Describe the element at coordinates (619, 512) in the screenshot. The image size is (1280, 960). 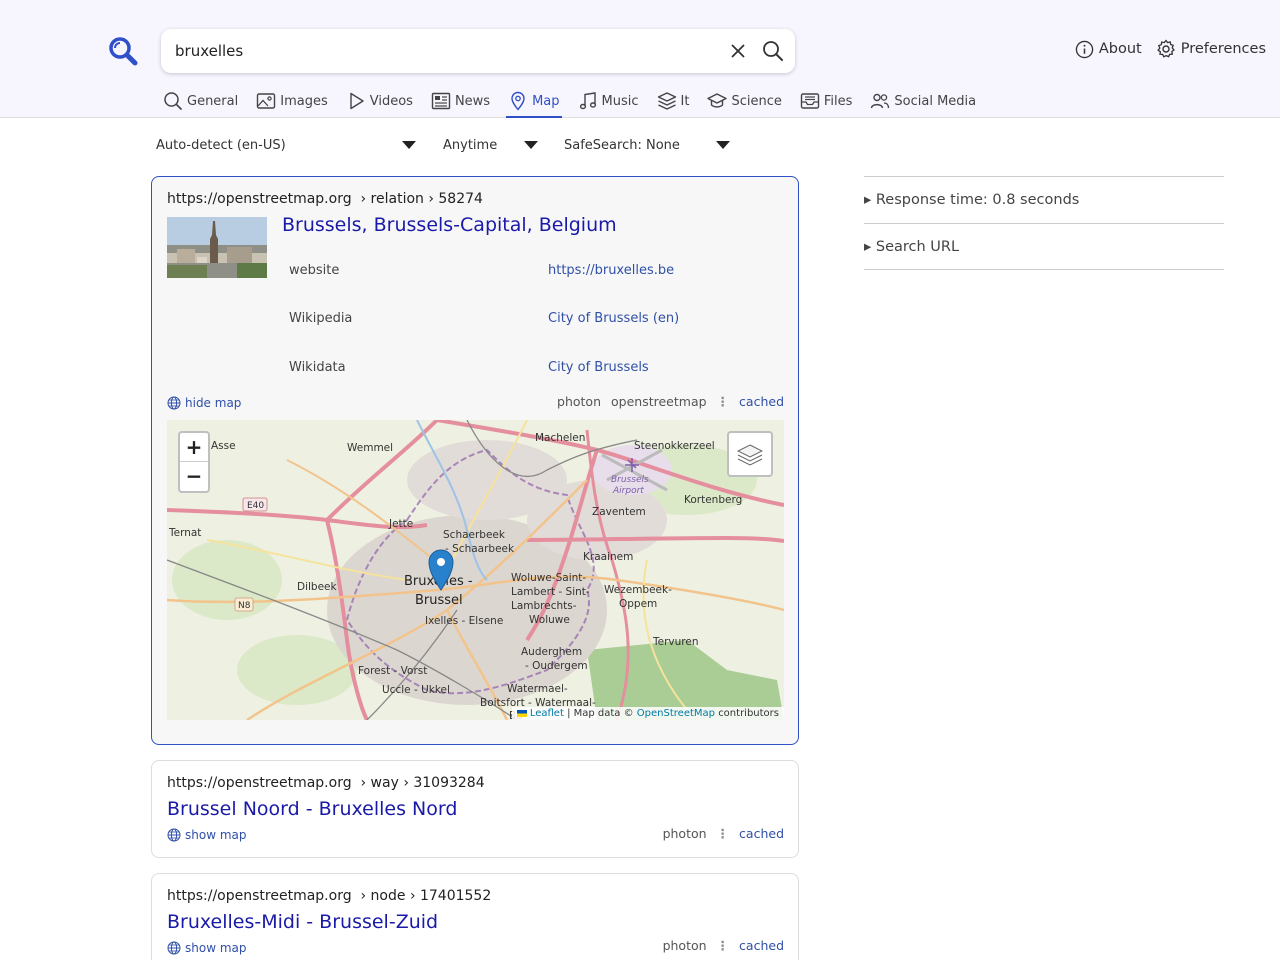
I see `map-label-zaventem: Zaventem` at that location.